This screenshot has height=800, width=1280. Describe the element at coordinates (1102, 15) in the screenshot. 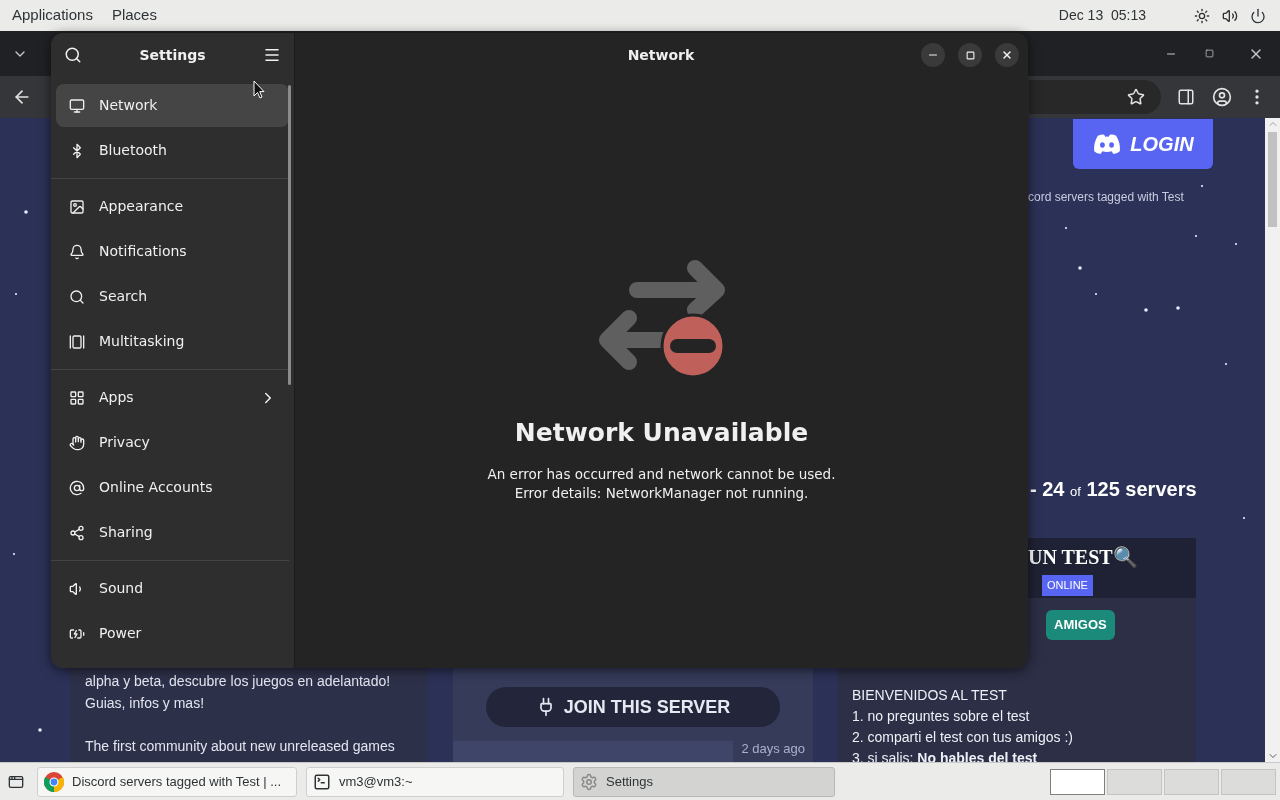

I see `clock: Dec 13 05:13` at that location.